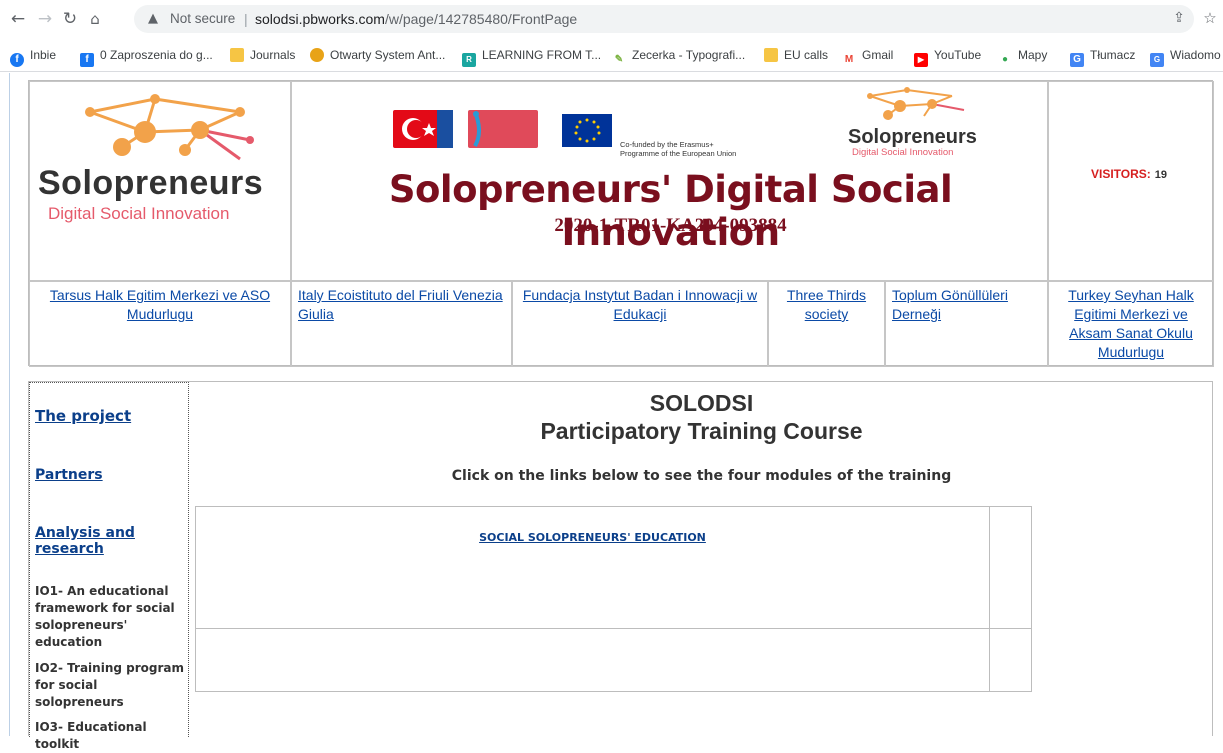 This screenshot has height=753, width=1223. I want to click on not-secure-label: Not secure, so click(202, 19).